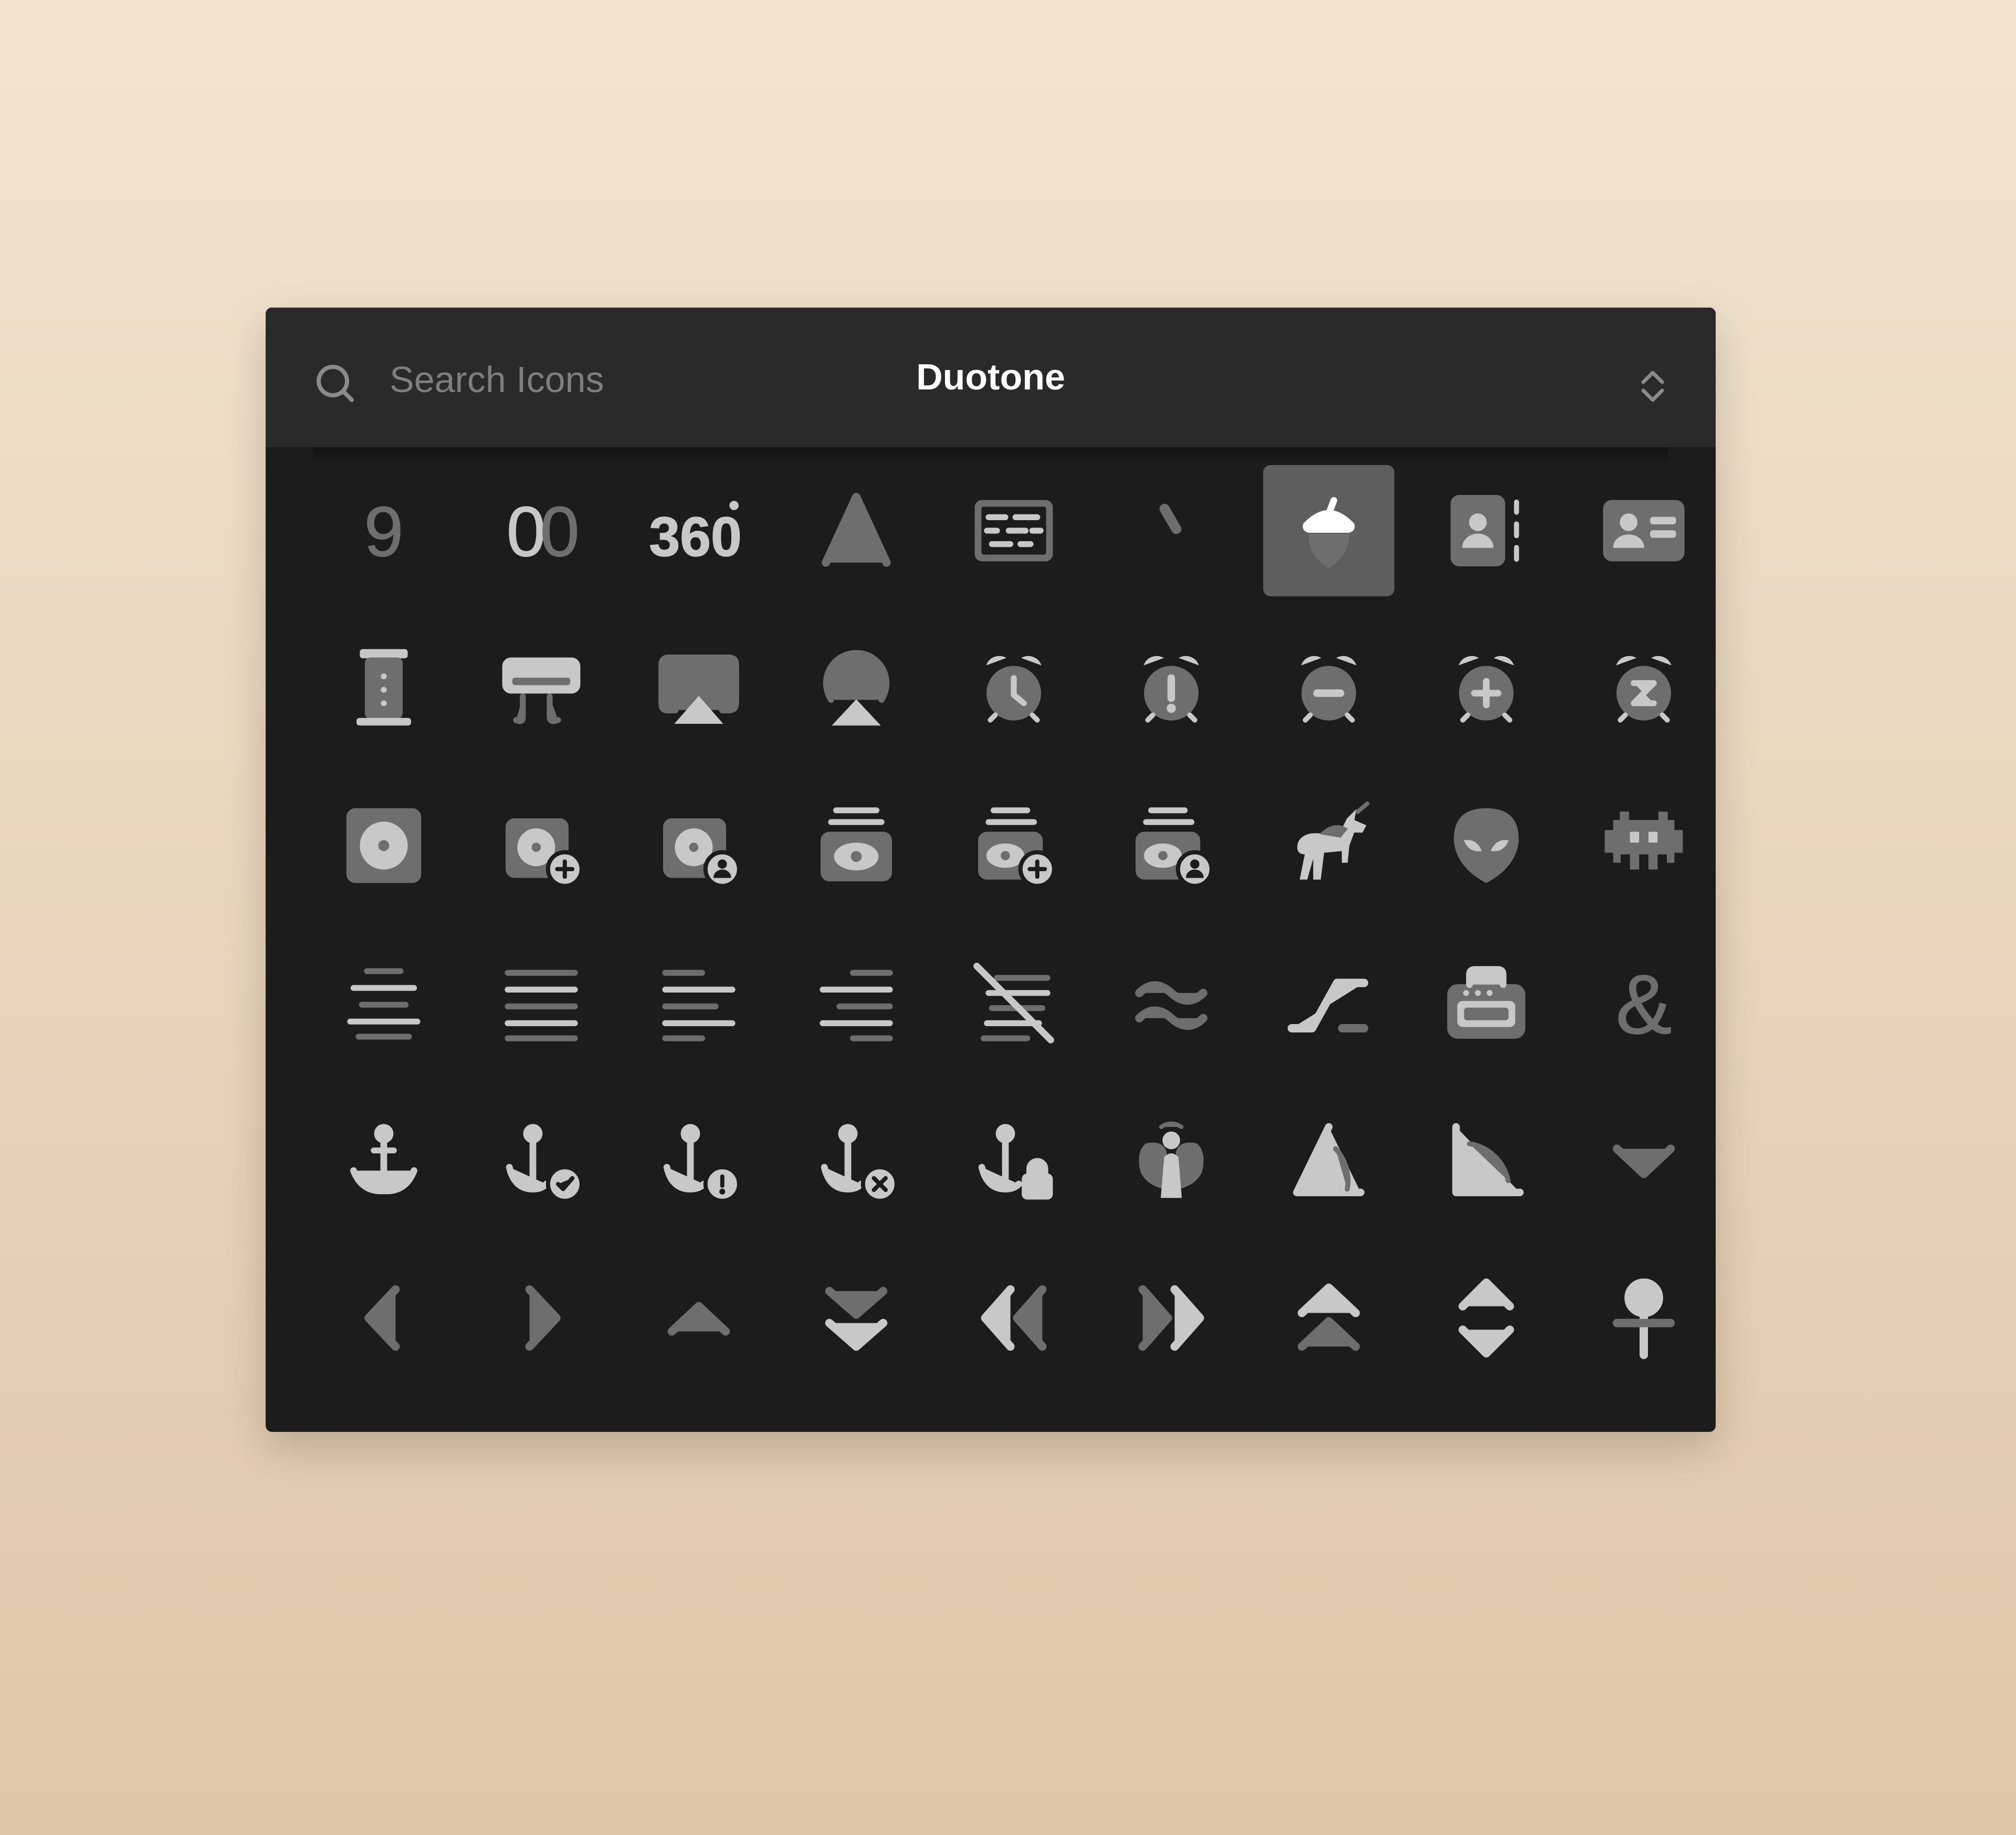  I want to click on icon-tile-three-sixty: 360, so click(698, 530).